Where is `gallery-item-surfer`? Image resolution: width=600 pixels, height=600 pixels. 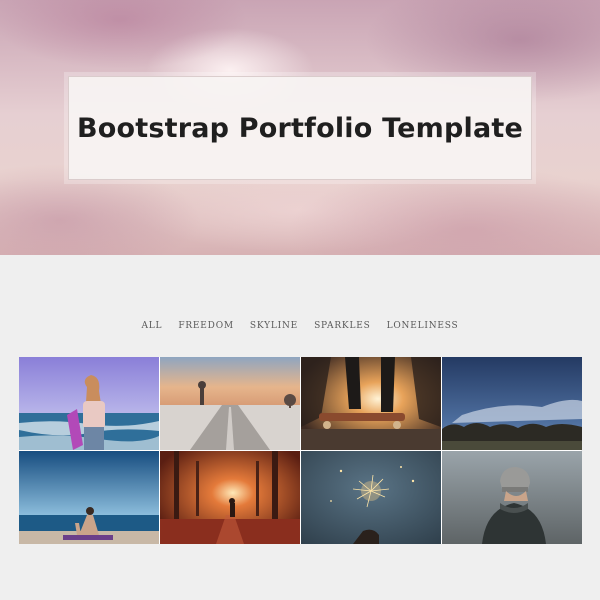 gallery-item-surfer is located at coordinates (89, 403).